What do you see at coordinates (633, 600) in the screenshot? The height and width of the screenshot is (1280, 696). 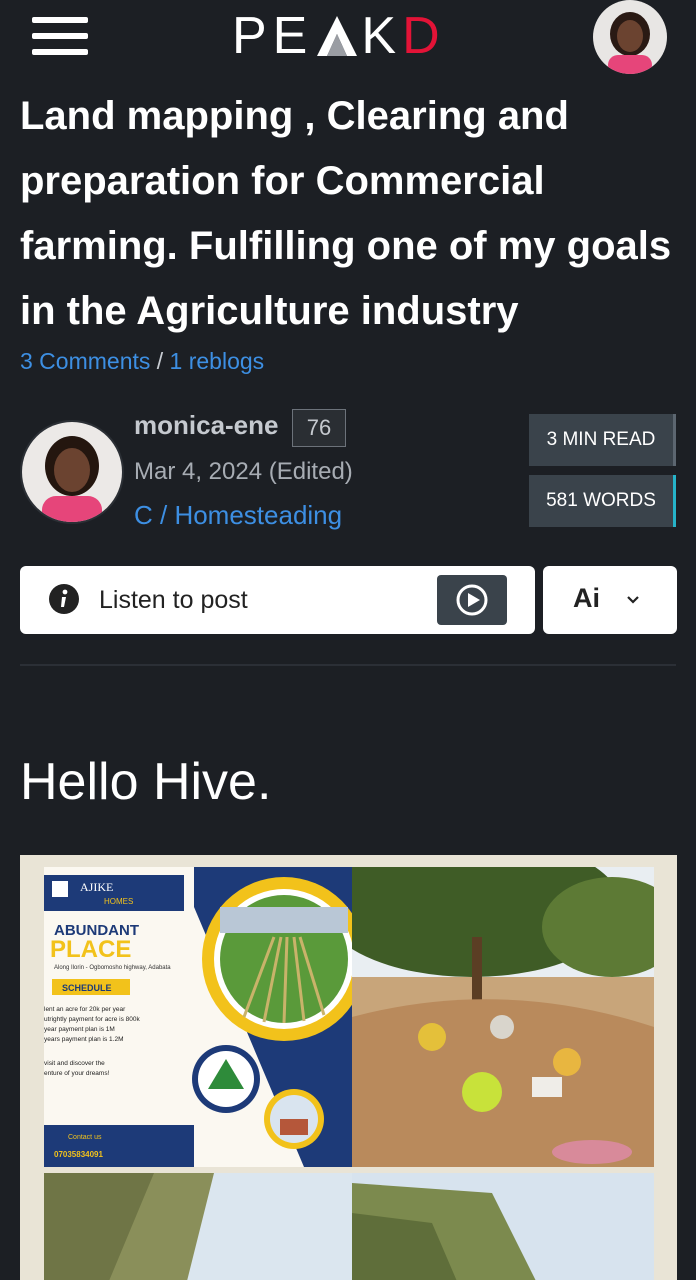 I see `chevron-down-icon` at bounding box center [633, 600].